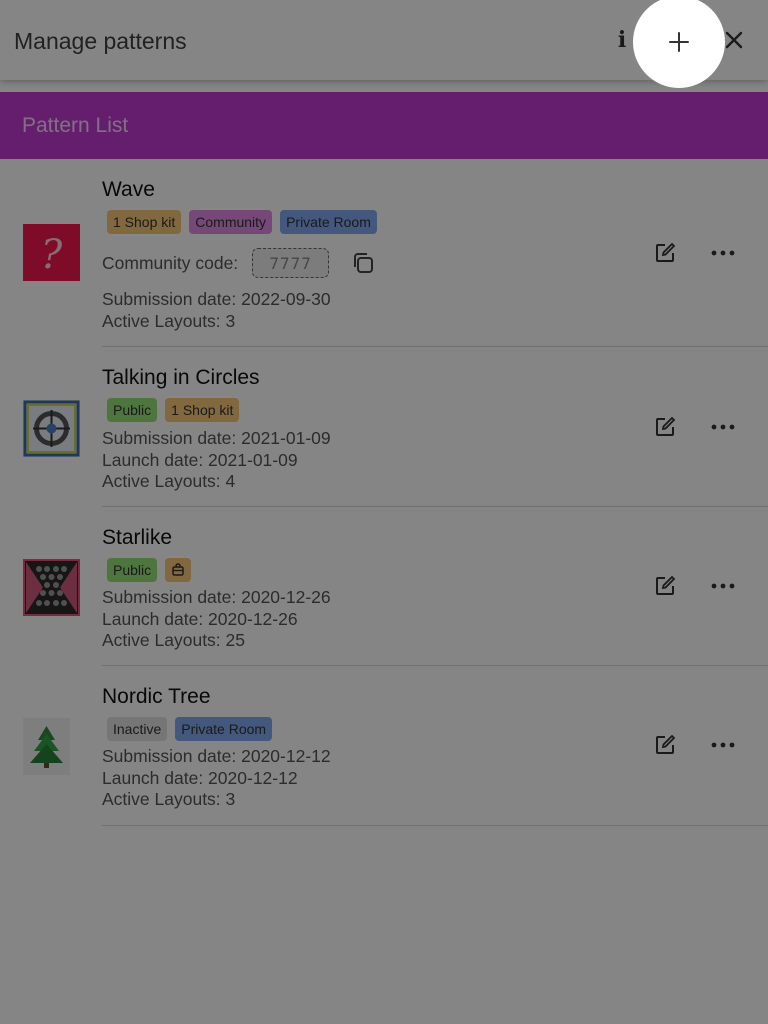  What do you see at coordinates (128, 189) in the screenshot?
I see `pattern-name: Wave` at bounding box center [128, 189].